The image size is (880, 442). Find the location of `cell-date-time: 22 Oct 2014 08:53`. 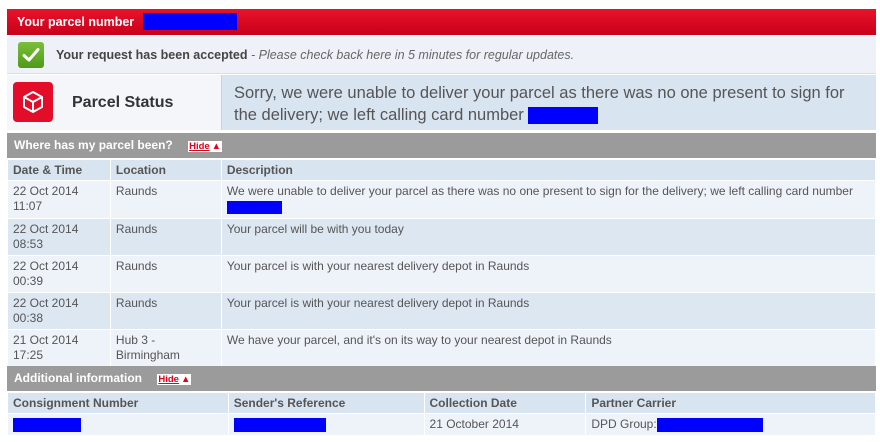

cell-date-time: 22 Oct 2014 08:53 is located at coordinates (59, 237).